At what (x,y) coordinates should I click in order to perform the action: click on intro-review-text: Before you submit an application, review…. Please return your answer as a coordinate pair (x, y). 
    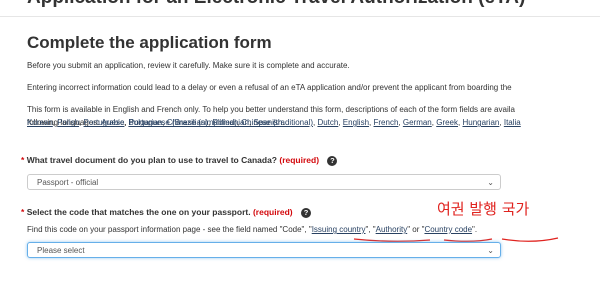
    Looking at the image, I should click on (188, 65).